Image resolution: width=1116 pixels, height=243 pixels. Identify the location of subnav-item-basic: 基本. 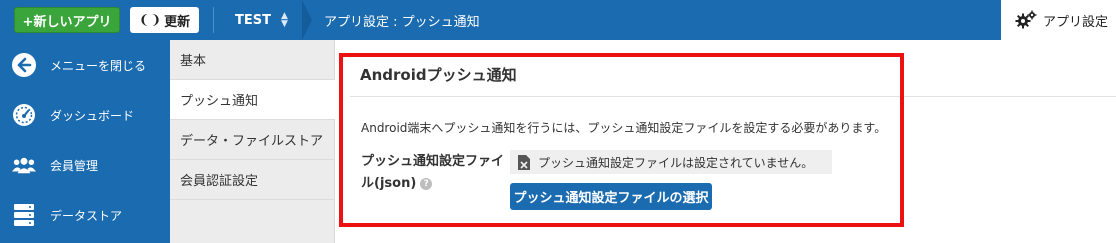
(252, 60).